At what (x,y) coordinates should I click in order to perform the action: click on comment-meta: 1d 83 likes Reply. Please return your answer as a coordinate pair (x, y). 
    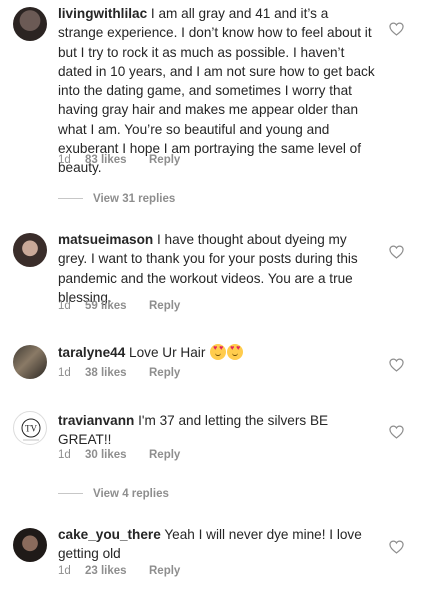
    Looking at the image, I should click on (119, 160).